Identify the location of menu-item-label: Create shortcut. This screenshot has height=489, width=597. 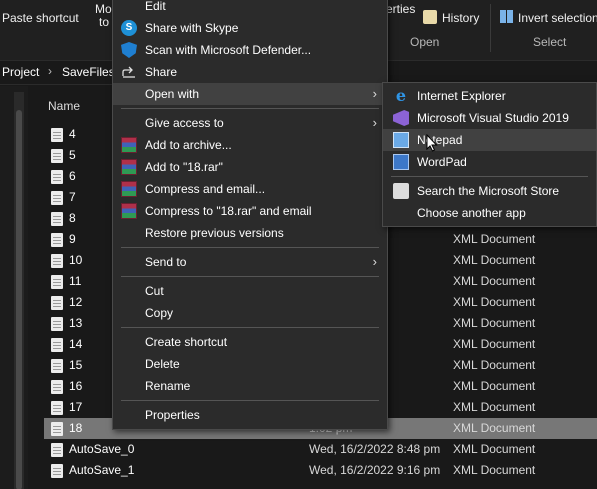
(186, 342).